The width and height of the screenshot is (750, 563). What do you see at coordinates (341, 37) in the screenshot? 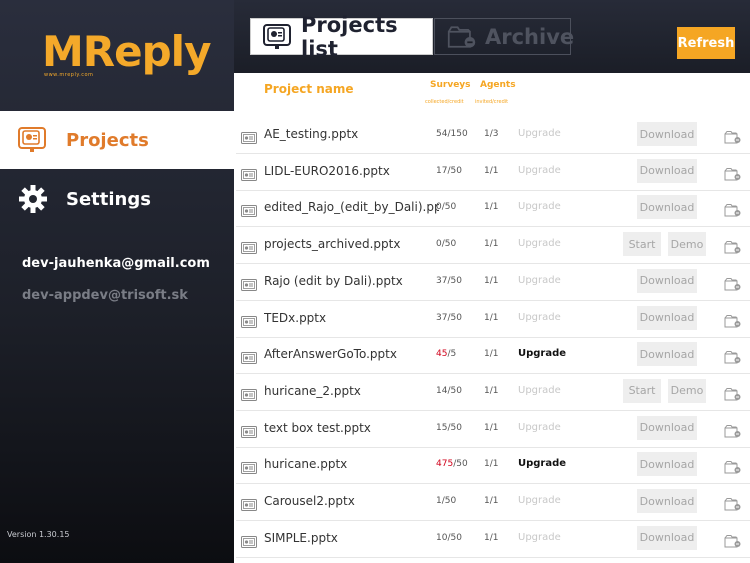
I see `tab-projects-list: Projects list` at bounding box center [341, 37].